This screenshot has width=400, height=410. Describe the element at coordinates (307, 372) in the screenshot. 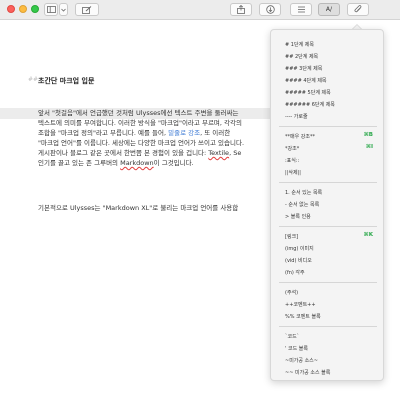

I see `menu-item-raw-source-block: ~~ 미가공 소스 블록` at that location.